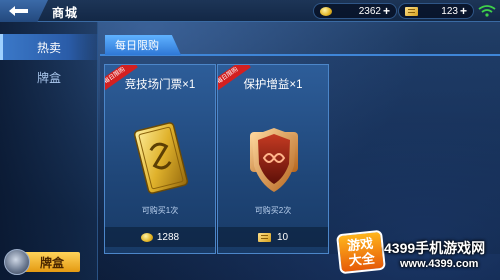 Image resolution: width=500 pixels, height=280 pixels. Describe the element at coordinates (355, 11) in the screenshot. I see `gold-currency: 2362 +` at that location.